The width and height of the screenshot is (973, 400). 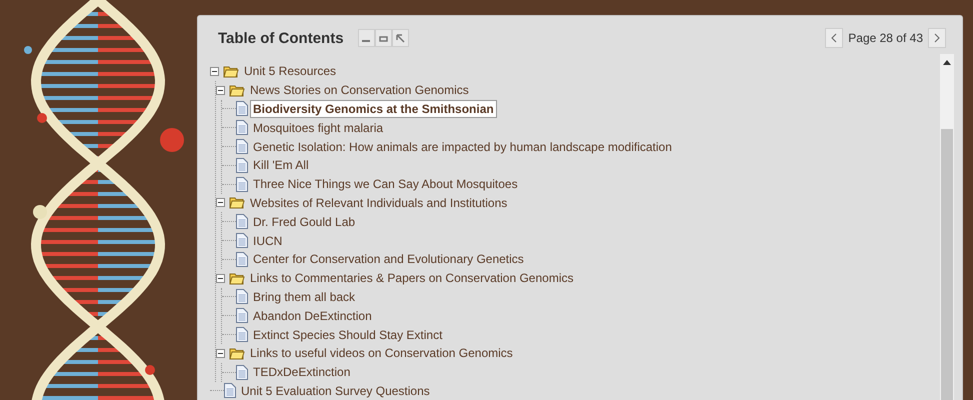 I want to click on tree-folder-label: Links to useful videos on Conservation Genomics, so click(x=381, y=353).